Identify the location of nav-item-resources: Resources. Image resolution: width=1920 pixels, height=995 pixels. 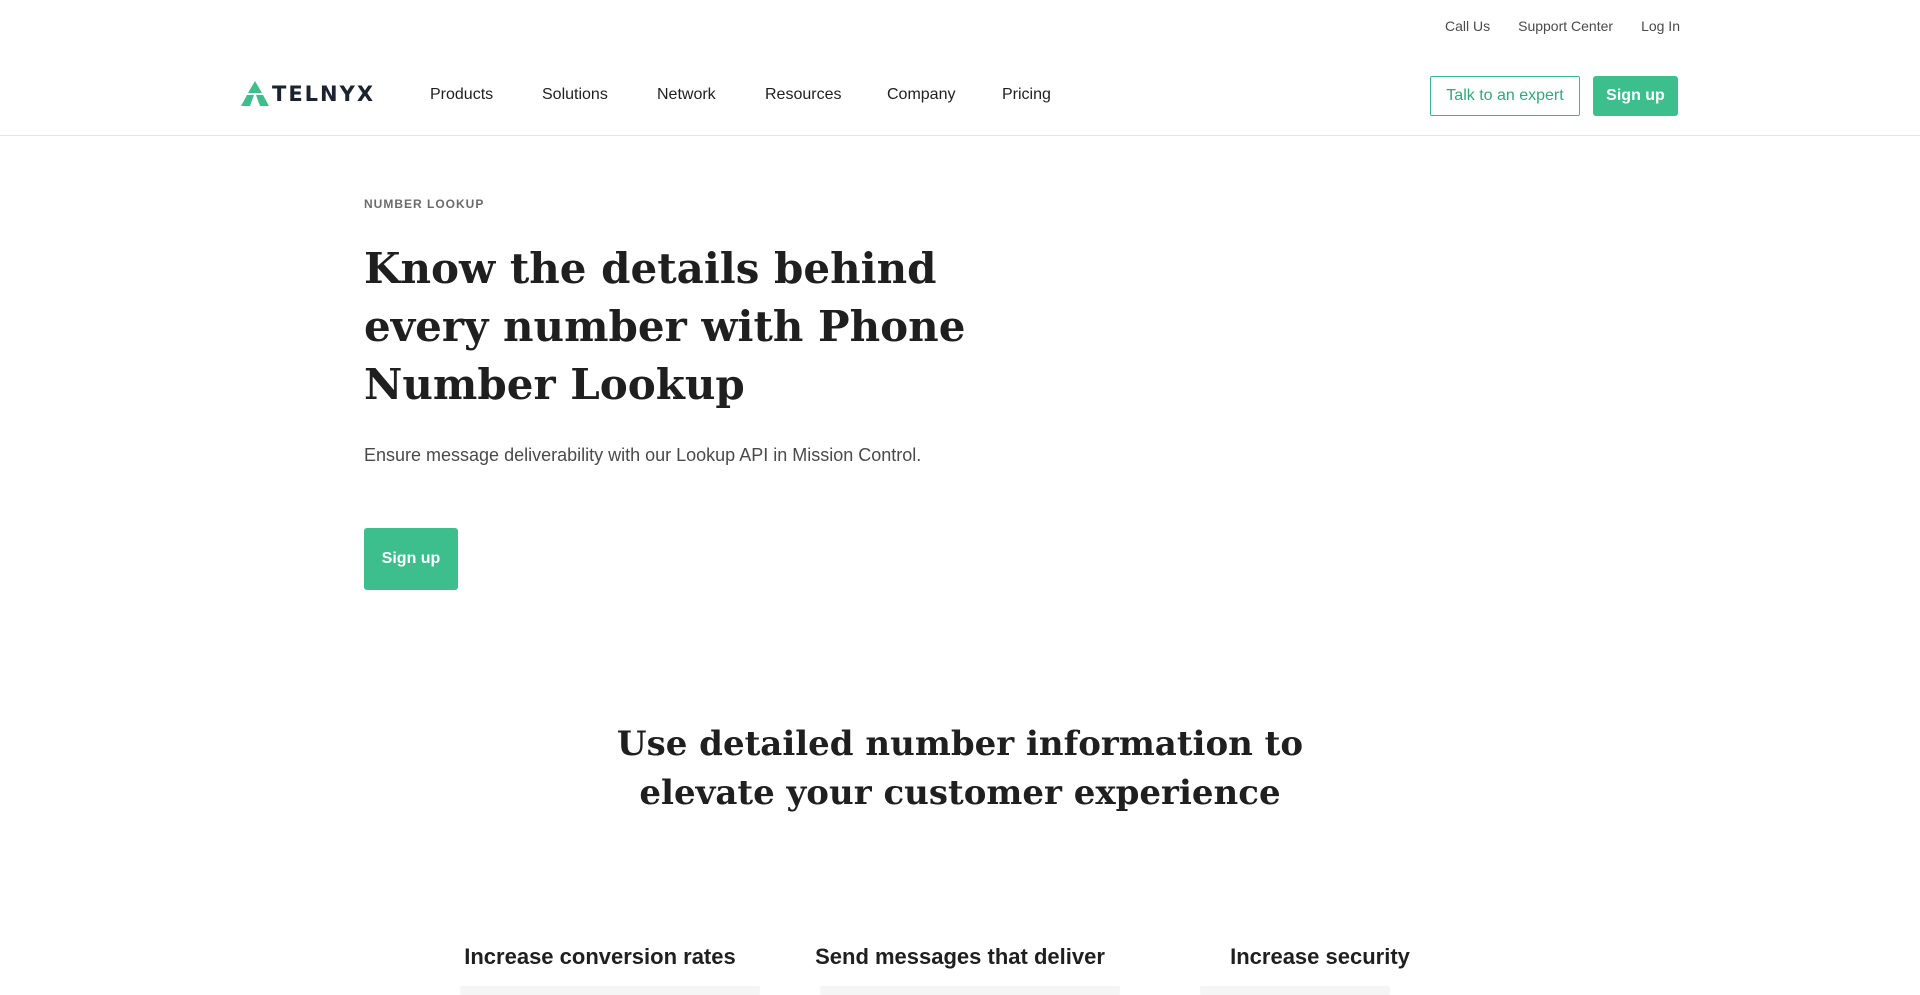
(826, 95).